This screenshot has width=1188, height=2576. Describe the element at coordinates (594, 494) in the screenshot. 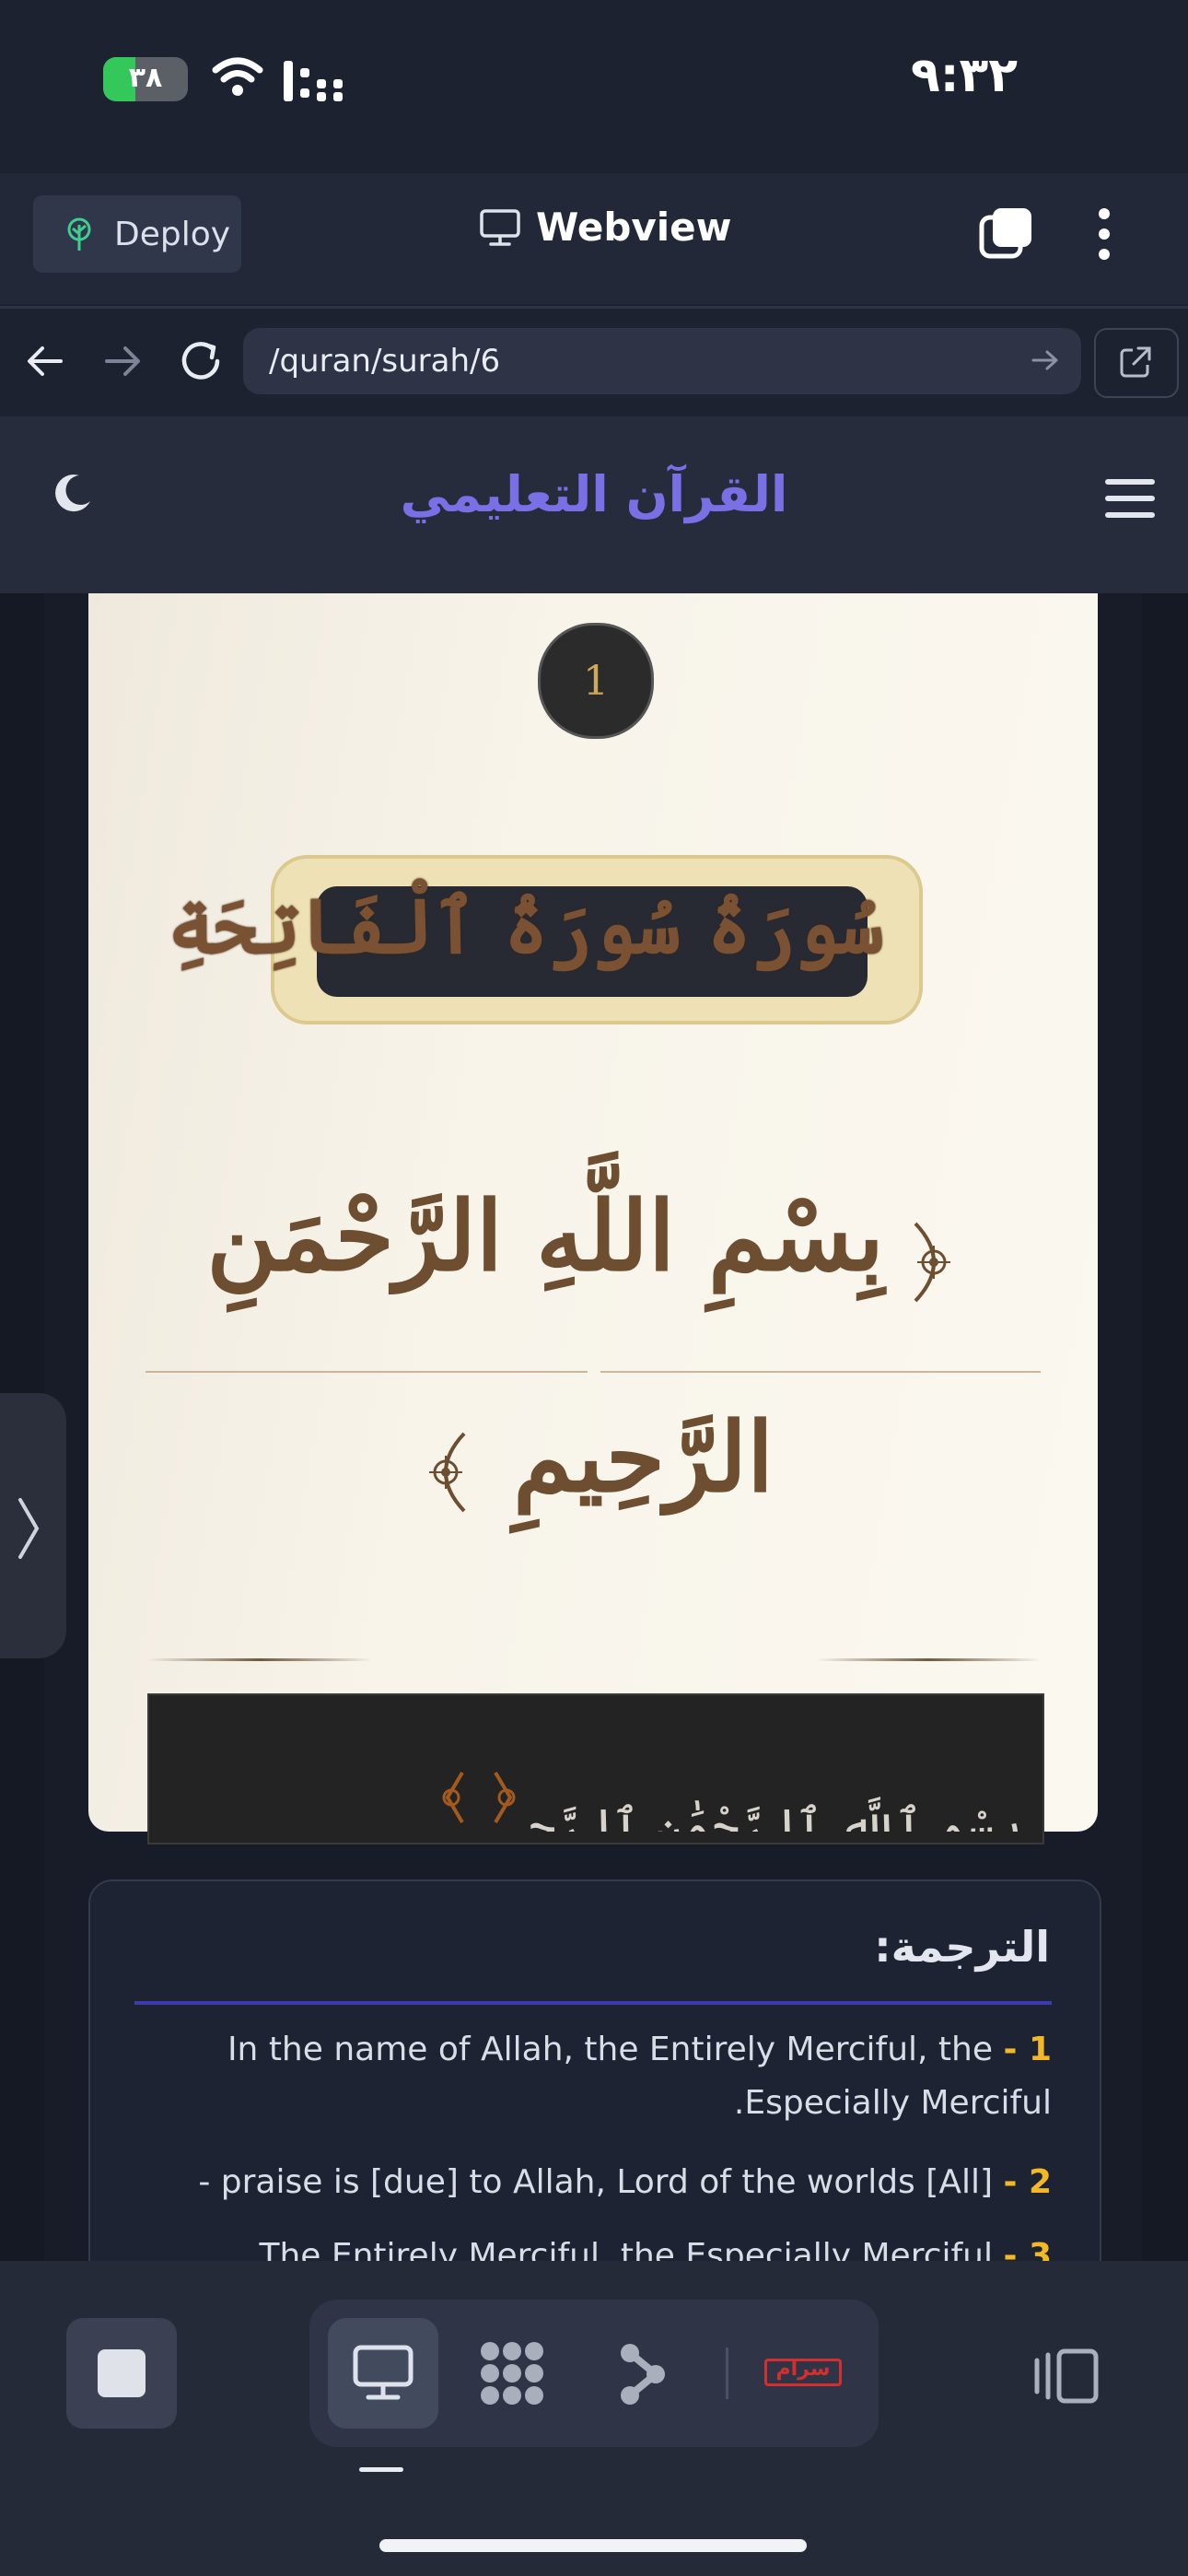

I see `app-title: القرآن التعليمي` at that location.